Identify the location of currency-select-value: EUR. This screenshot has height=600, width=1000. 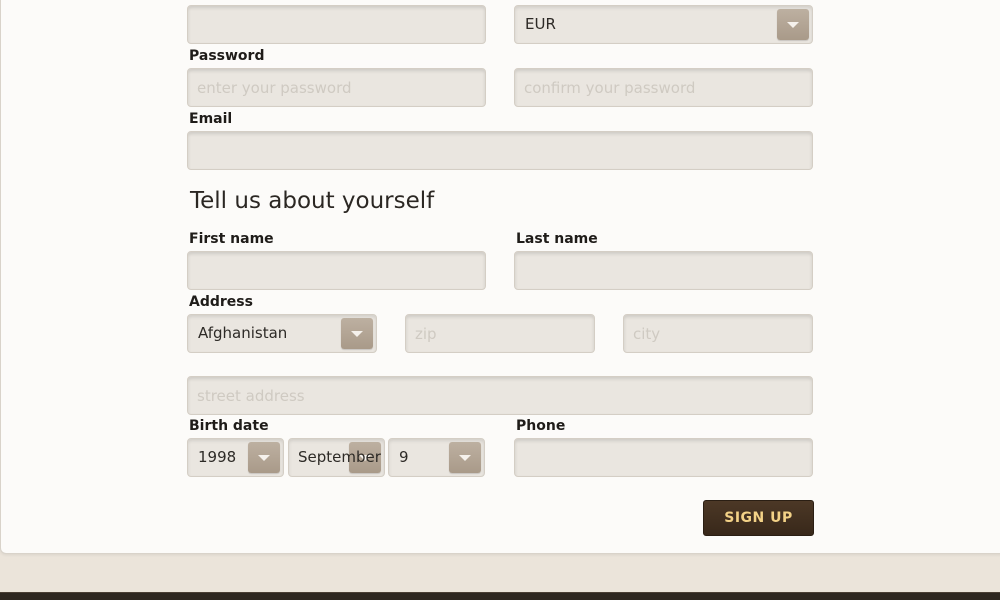
(540, 24).